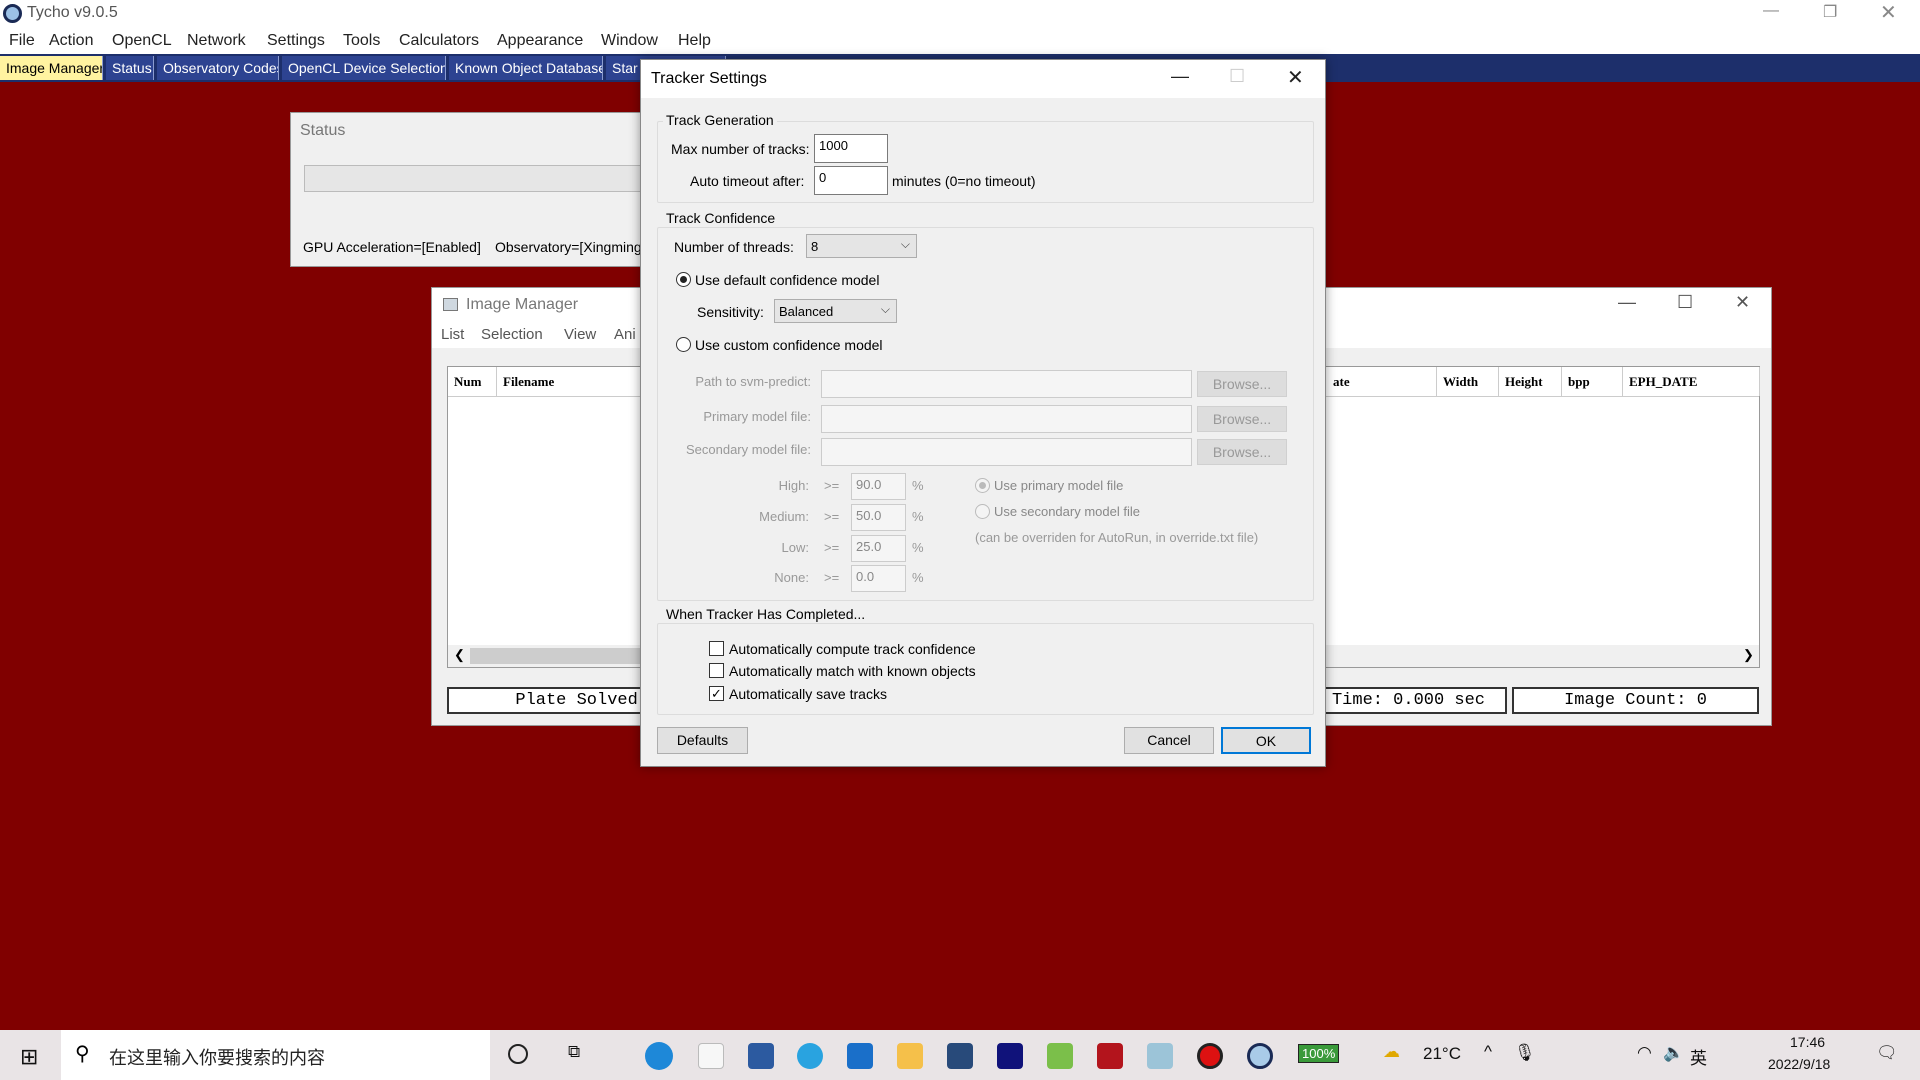 The height and width of the screenshot is (1080, 1920). Describe the element at coordinates (982, 485) in the screenshot. I see `use-primary-radio` at that location.